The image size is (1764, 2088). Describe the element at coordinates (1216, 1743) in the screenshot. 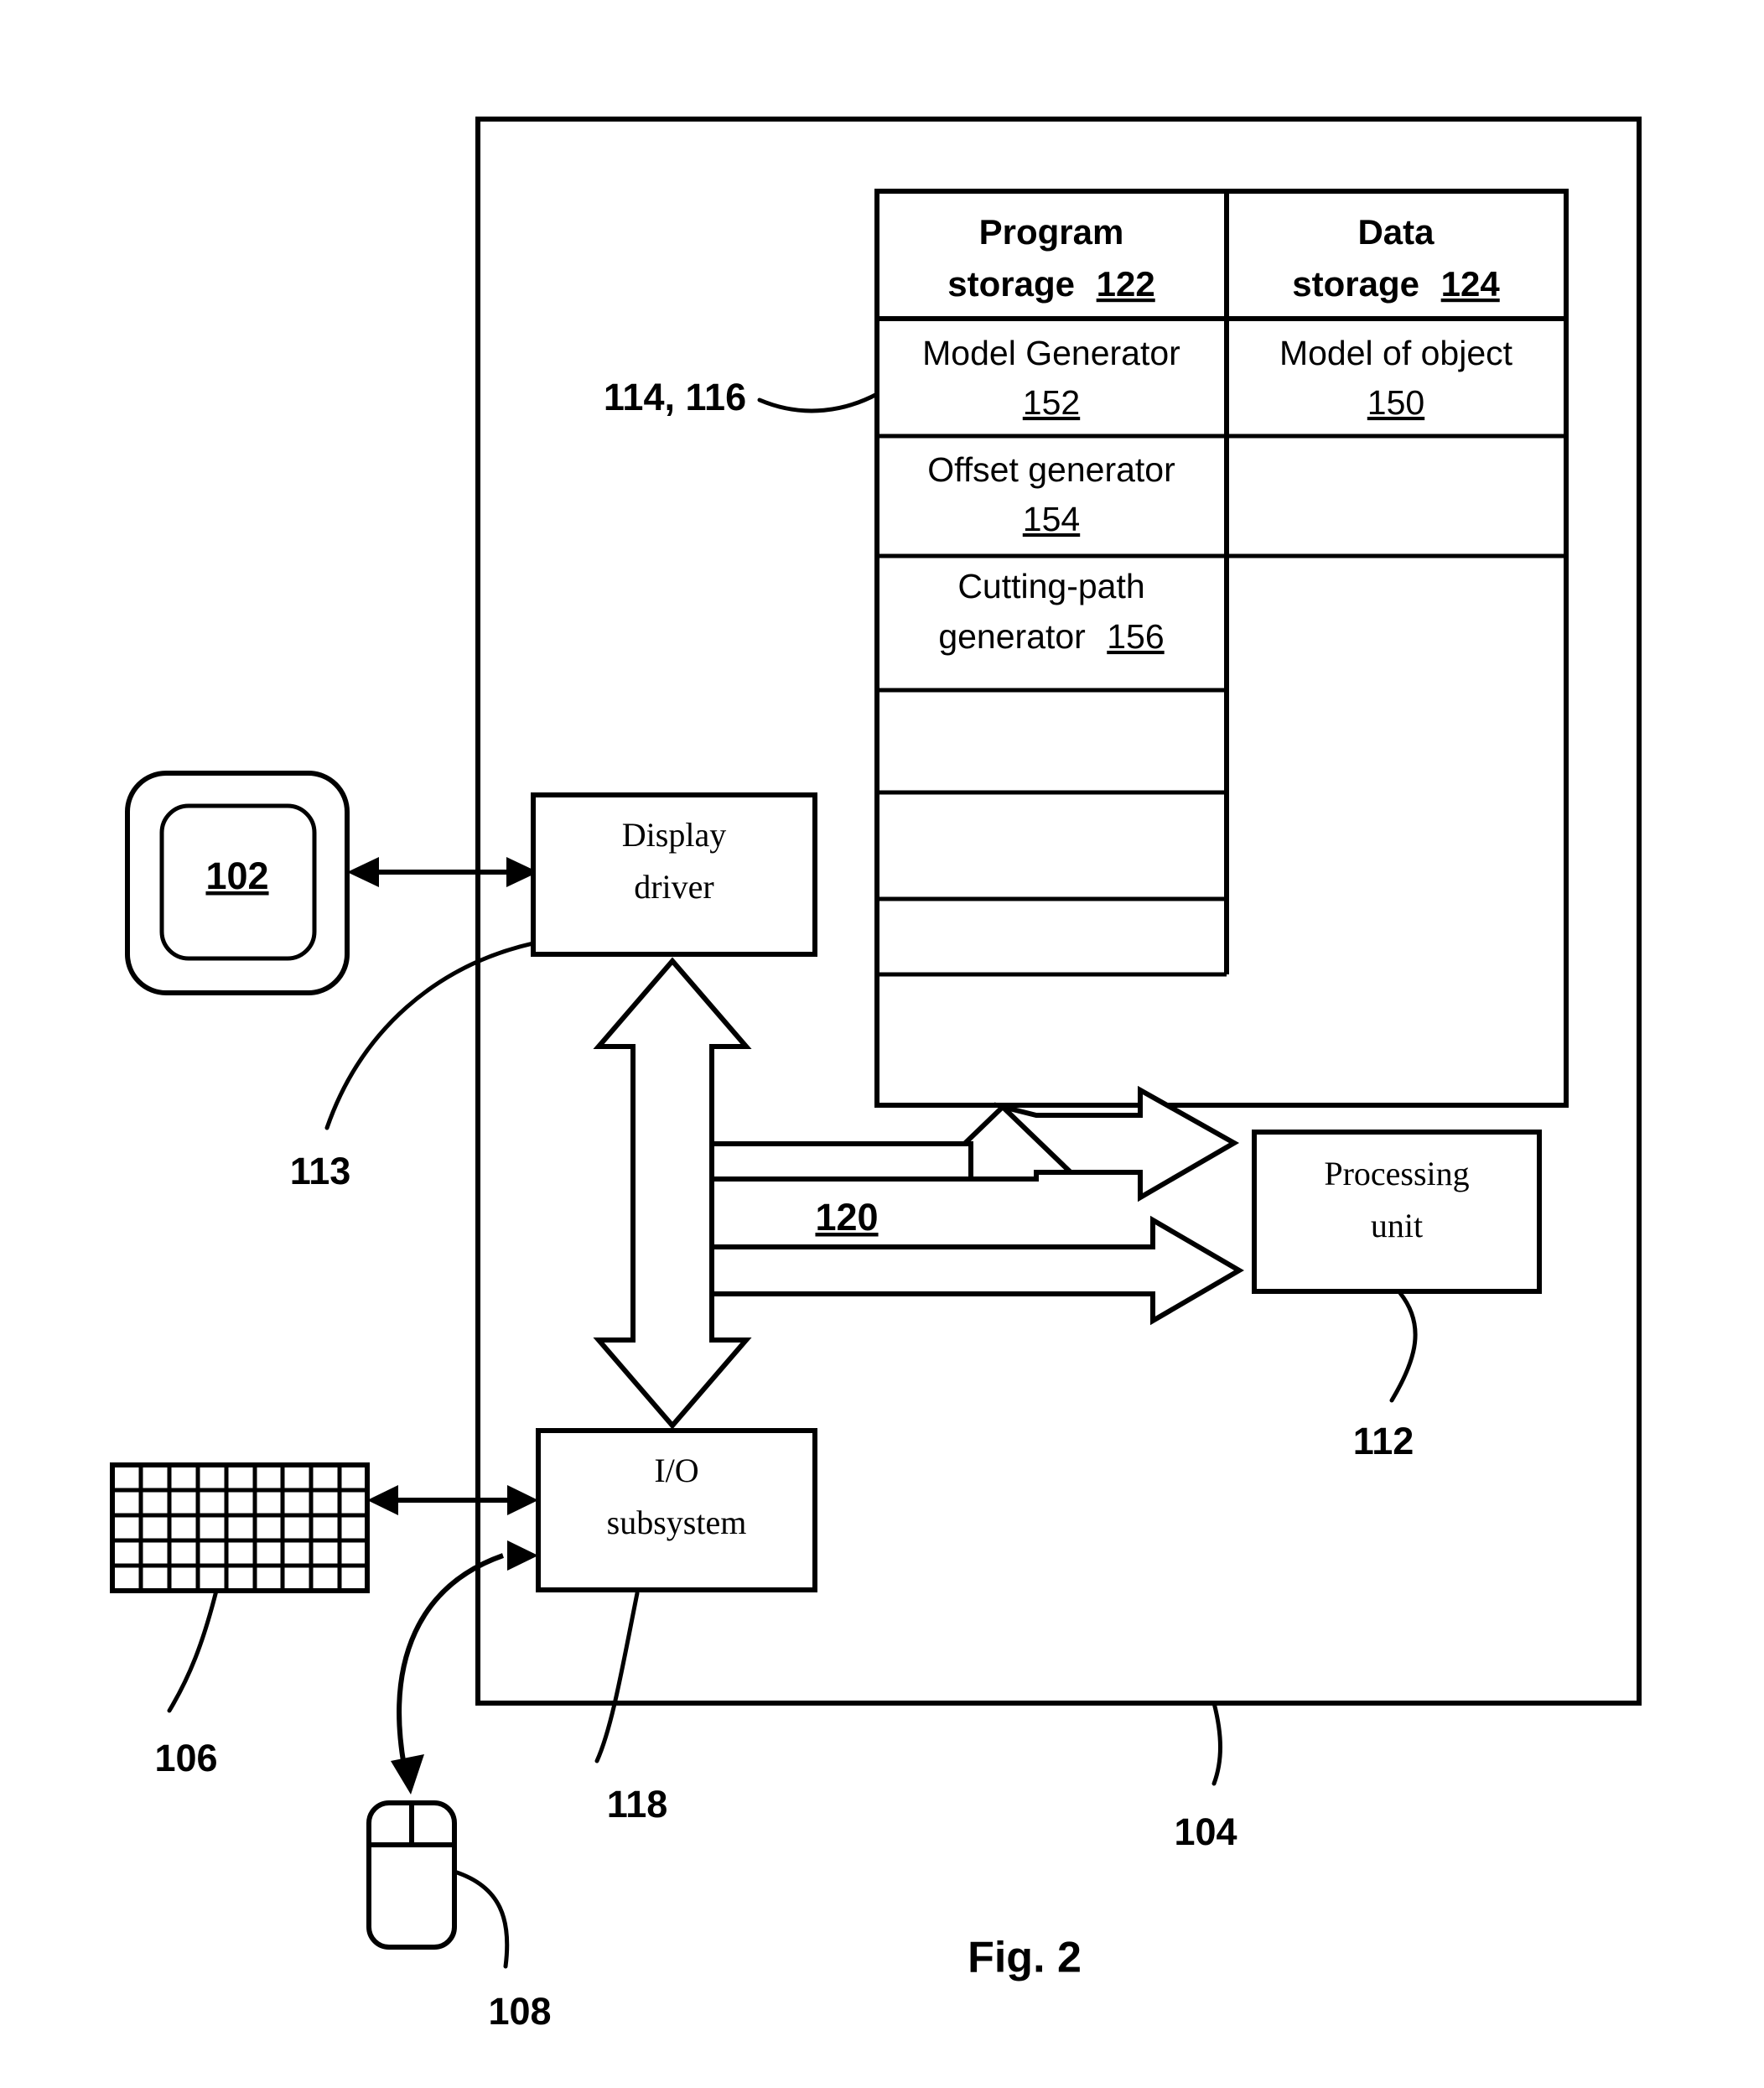

I see `computer-leader-line` at that location.